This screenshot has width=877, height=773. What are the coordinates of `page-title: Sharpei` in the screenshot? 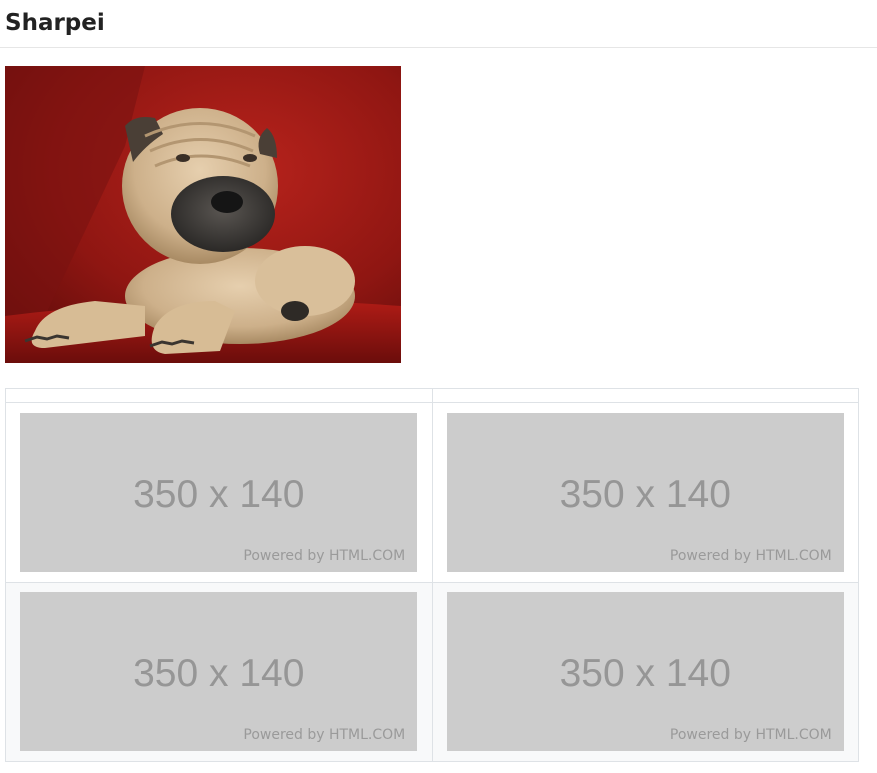 It's located at (55, 23).